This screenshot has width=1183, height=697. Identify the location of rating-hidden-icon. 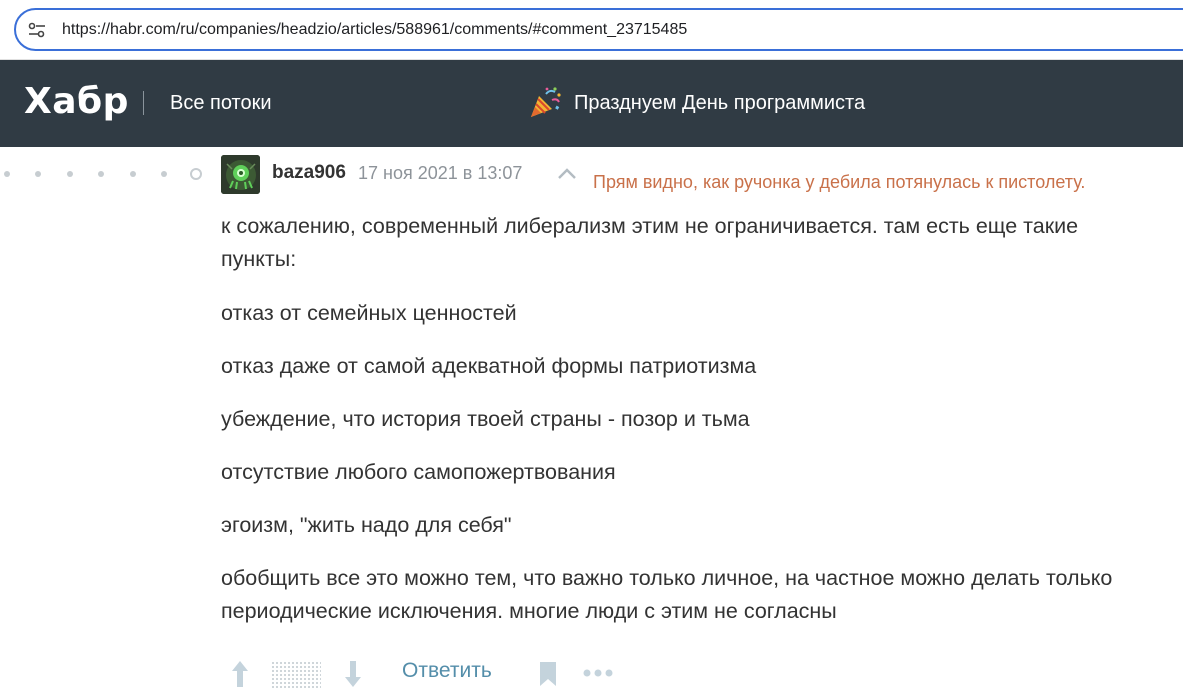
(296, 675).